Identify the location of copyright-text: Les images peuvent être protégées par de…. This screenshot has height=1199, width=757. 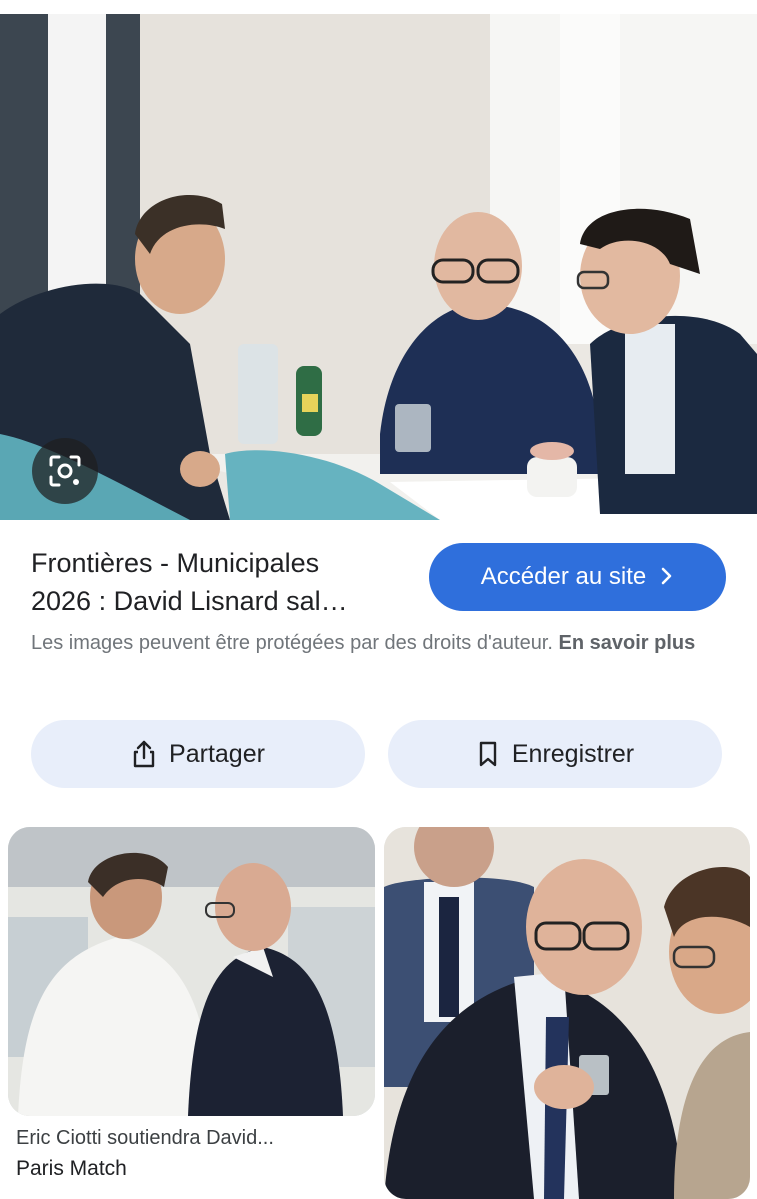
(292, 643).